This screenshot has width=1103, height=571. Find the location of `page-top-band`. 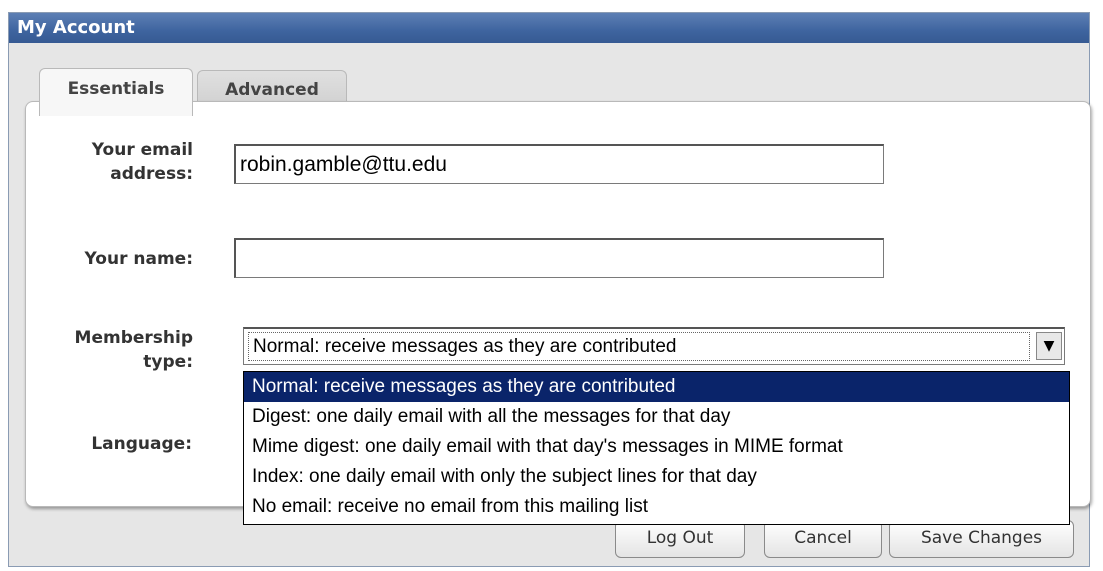

page-top-band is located at coordinates (551, 6).